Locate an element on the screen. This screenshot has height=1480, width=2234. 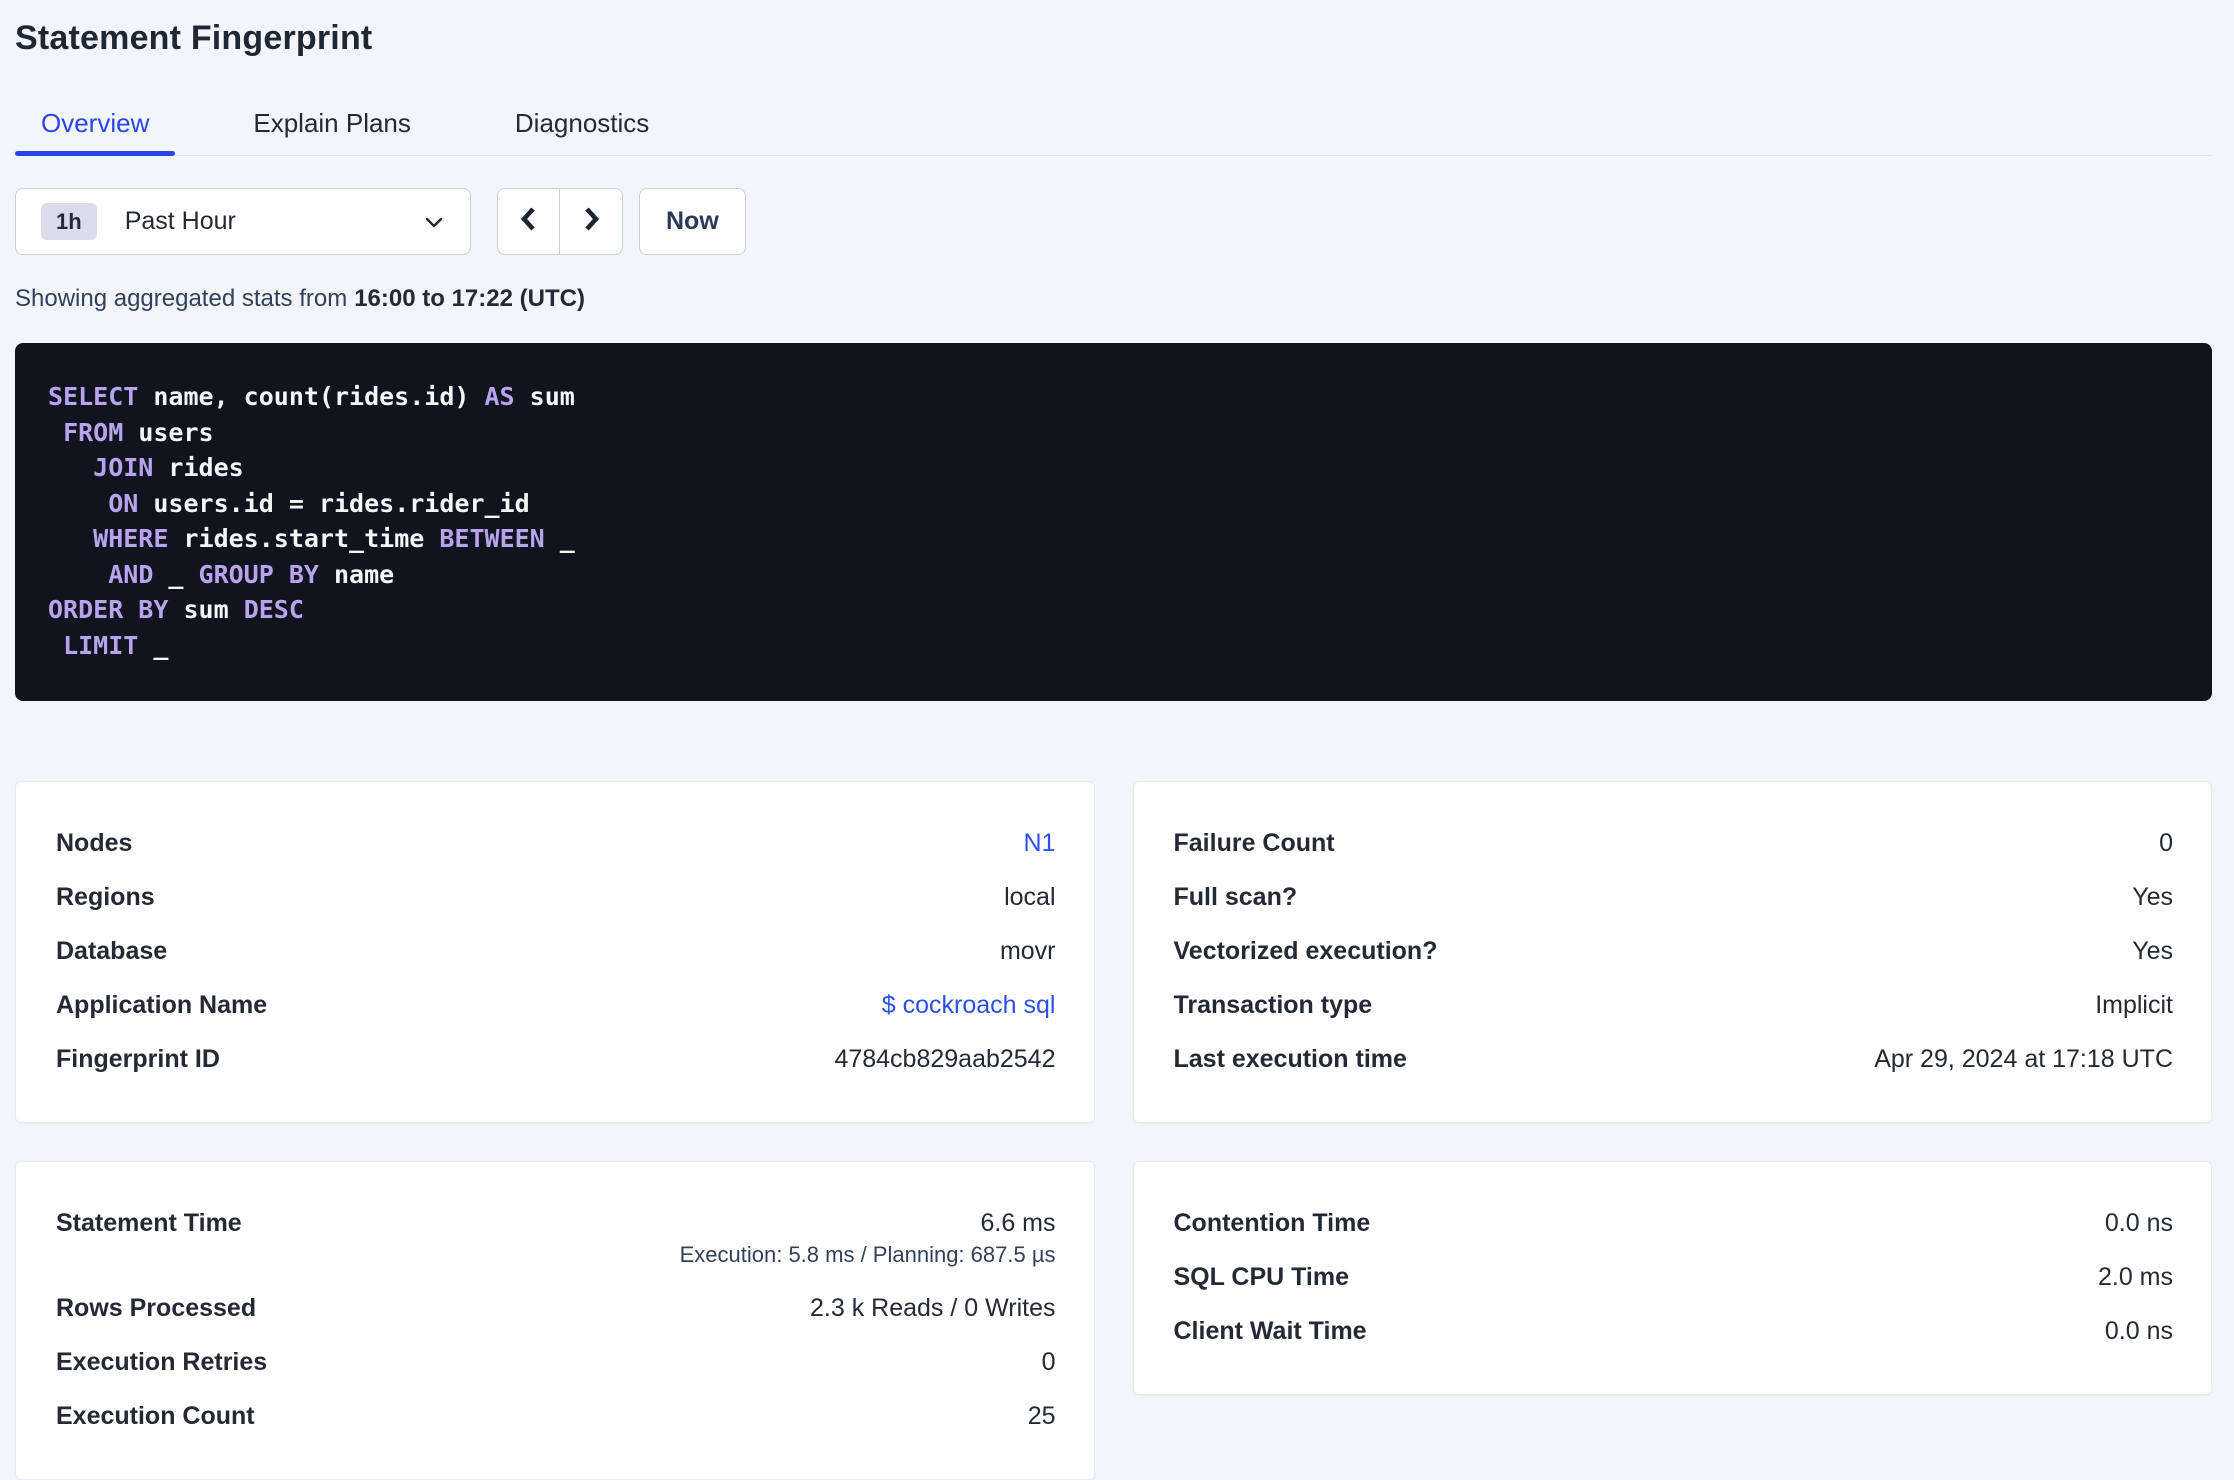
sql-line: ORDER BY sum DESC is located at coordinates (1113, 610).